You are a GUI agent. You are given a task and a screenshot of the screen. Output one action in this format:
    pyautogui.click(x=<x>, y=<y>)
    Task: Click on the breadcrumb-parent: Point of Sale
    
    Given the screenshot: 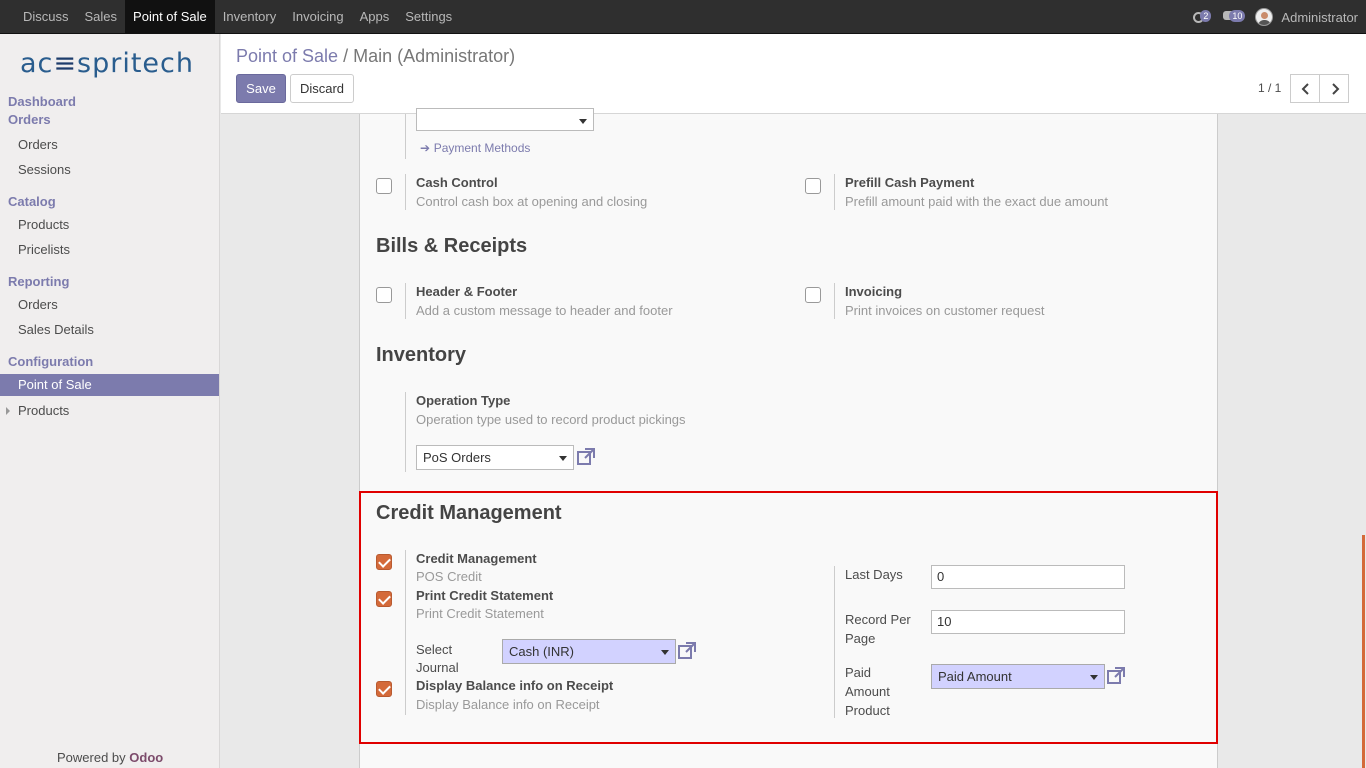 What is the action you would take?
    pyautogui.click(x=287, y=56)
    